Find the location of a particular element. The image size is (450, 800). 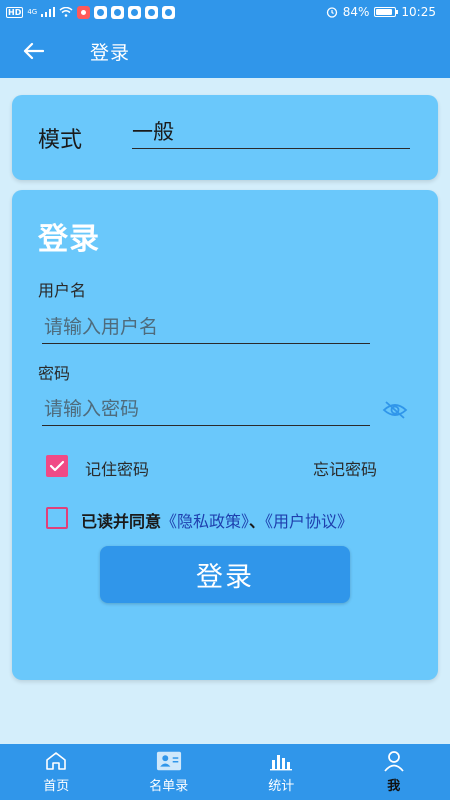

mode-value: 一般 is located at coordinates (153, 132).